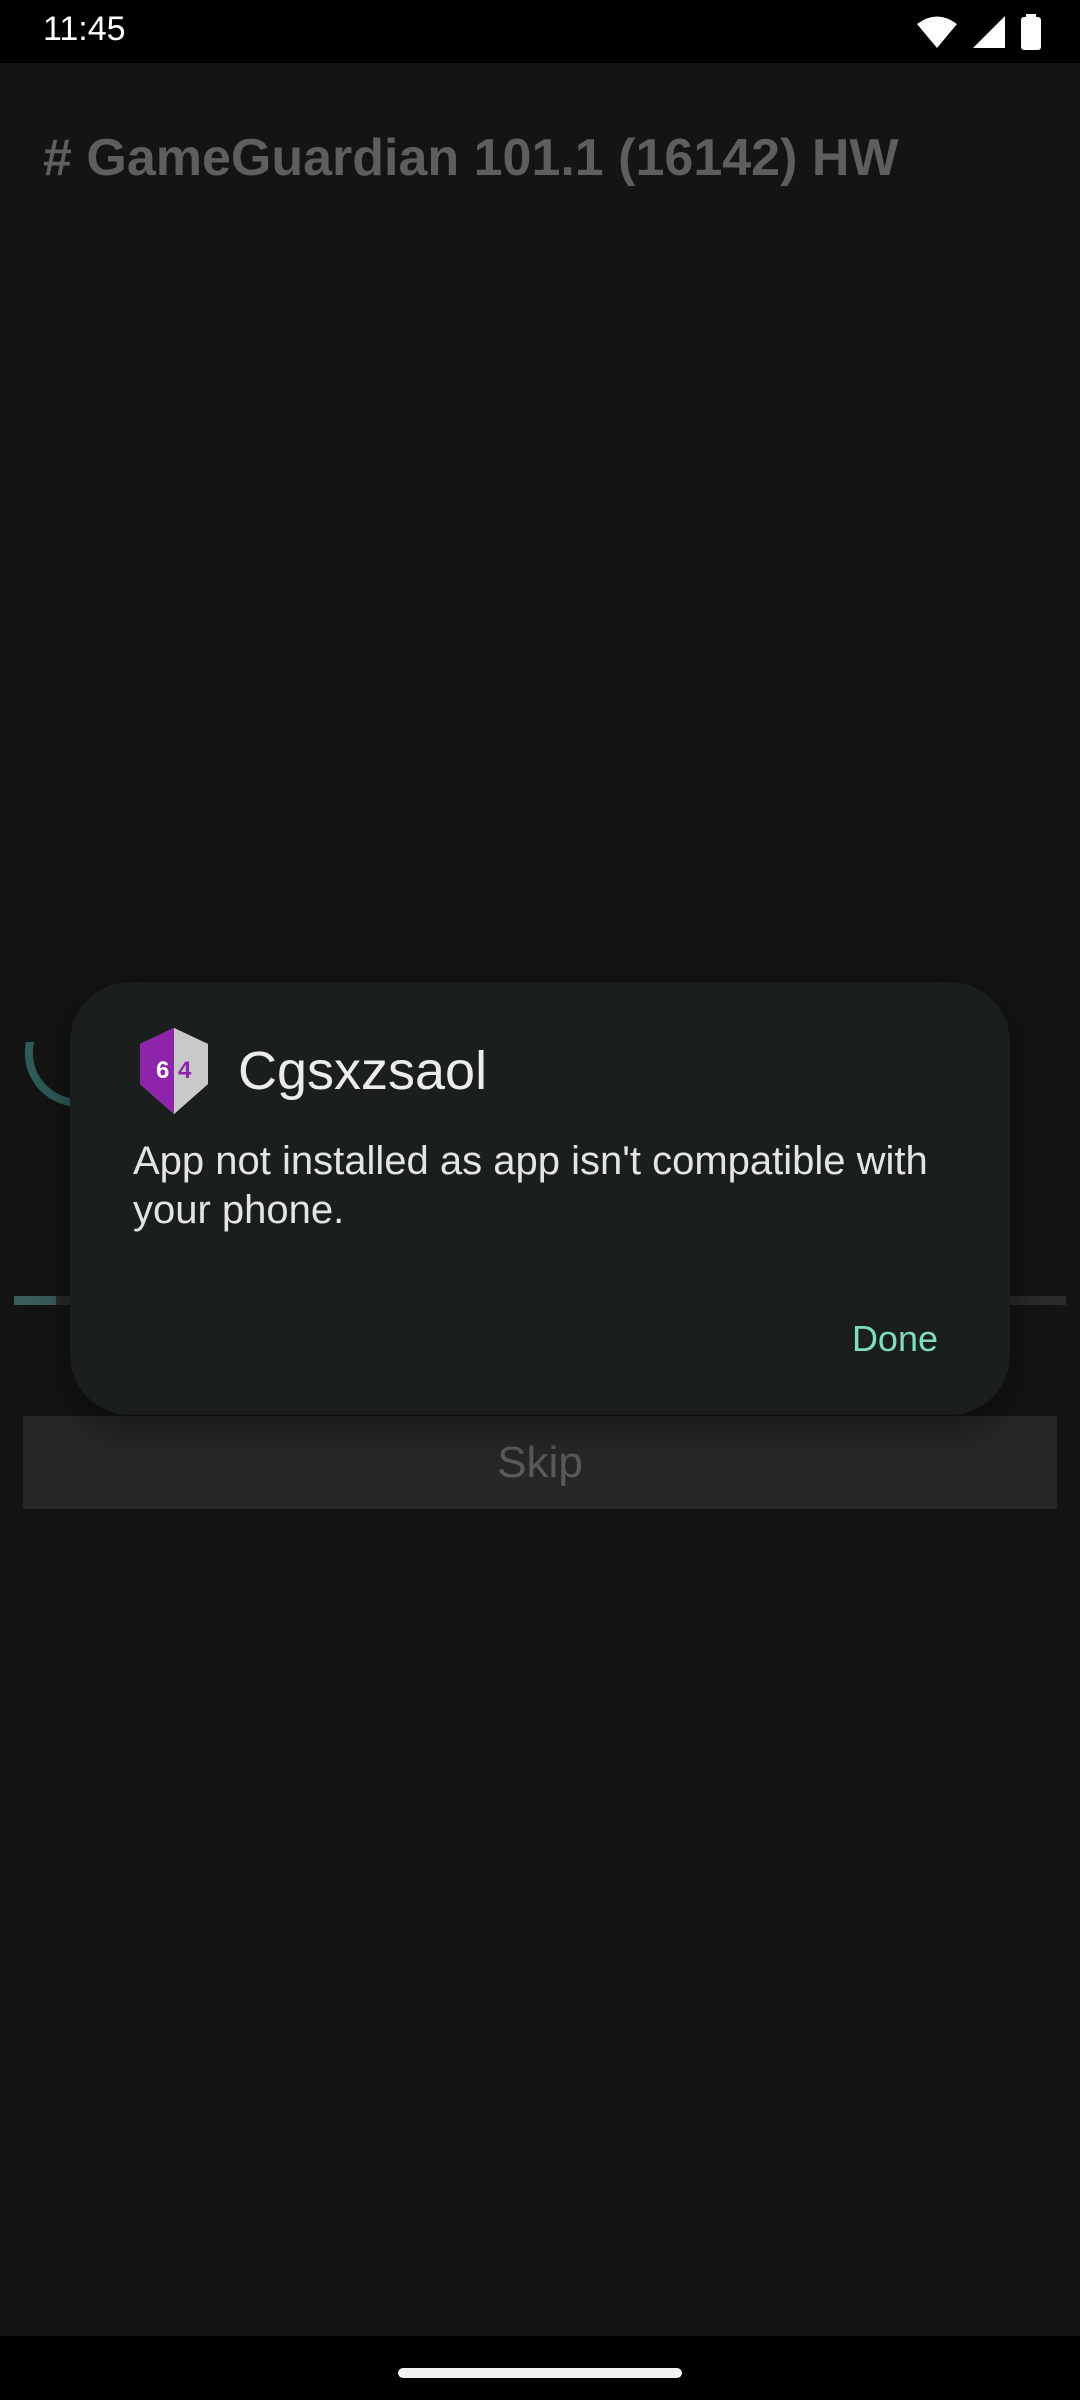  What do you see at coordinates (540, 31) in the screenshot?
I see `status-bar: 11:45` at bounding box center [540, 31].